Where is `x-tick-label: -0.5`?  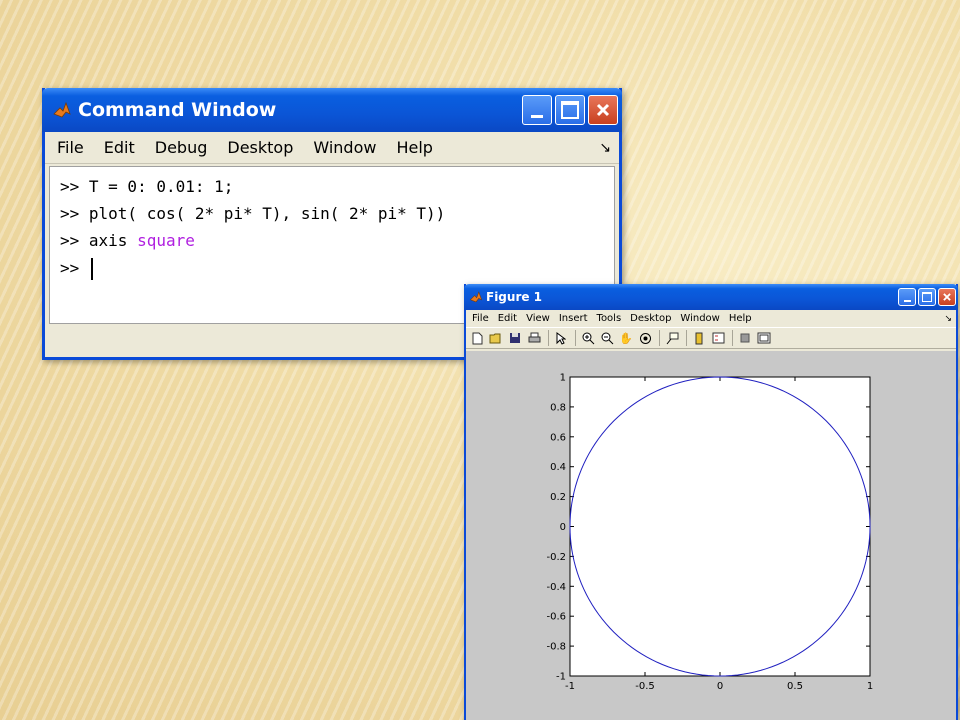 x-tick-label: -0.5 is located at coordinates (645, 686).